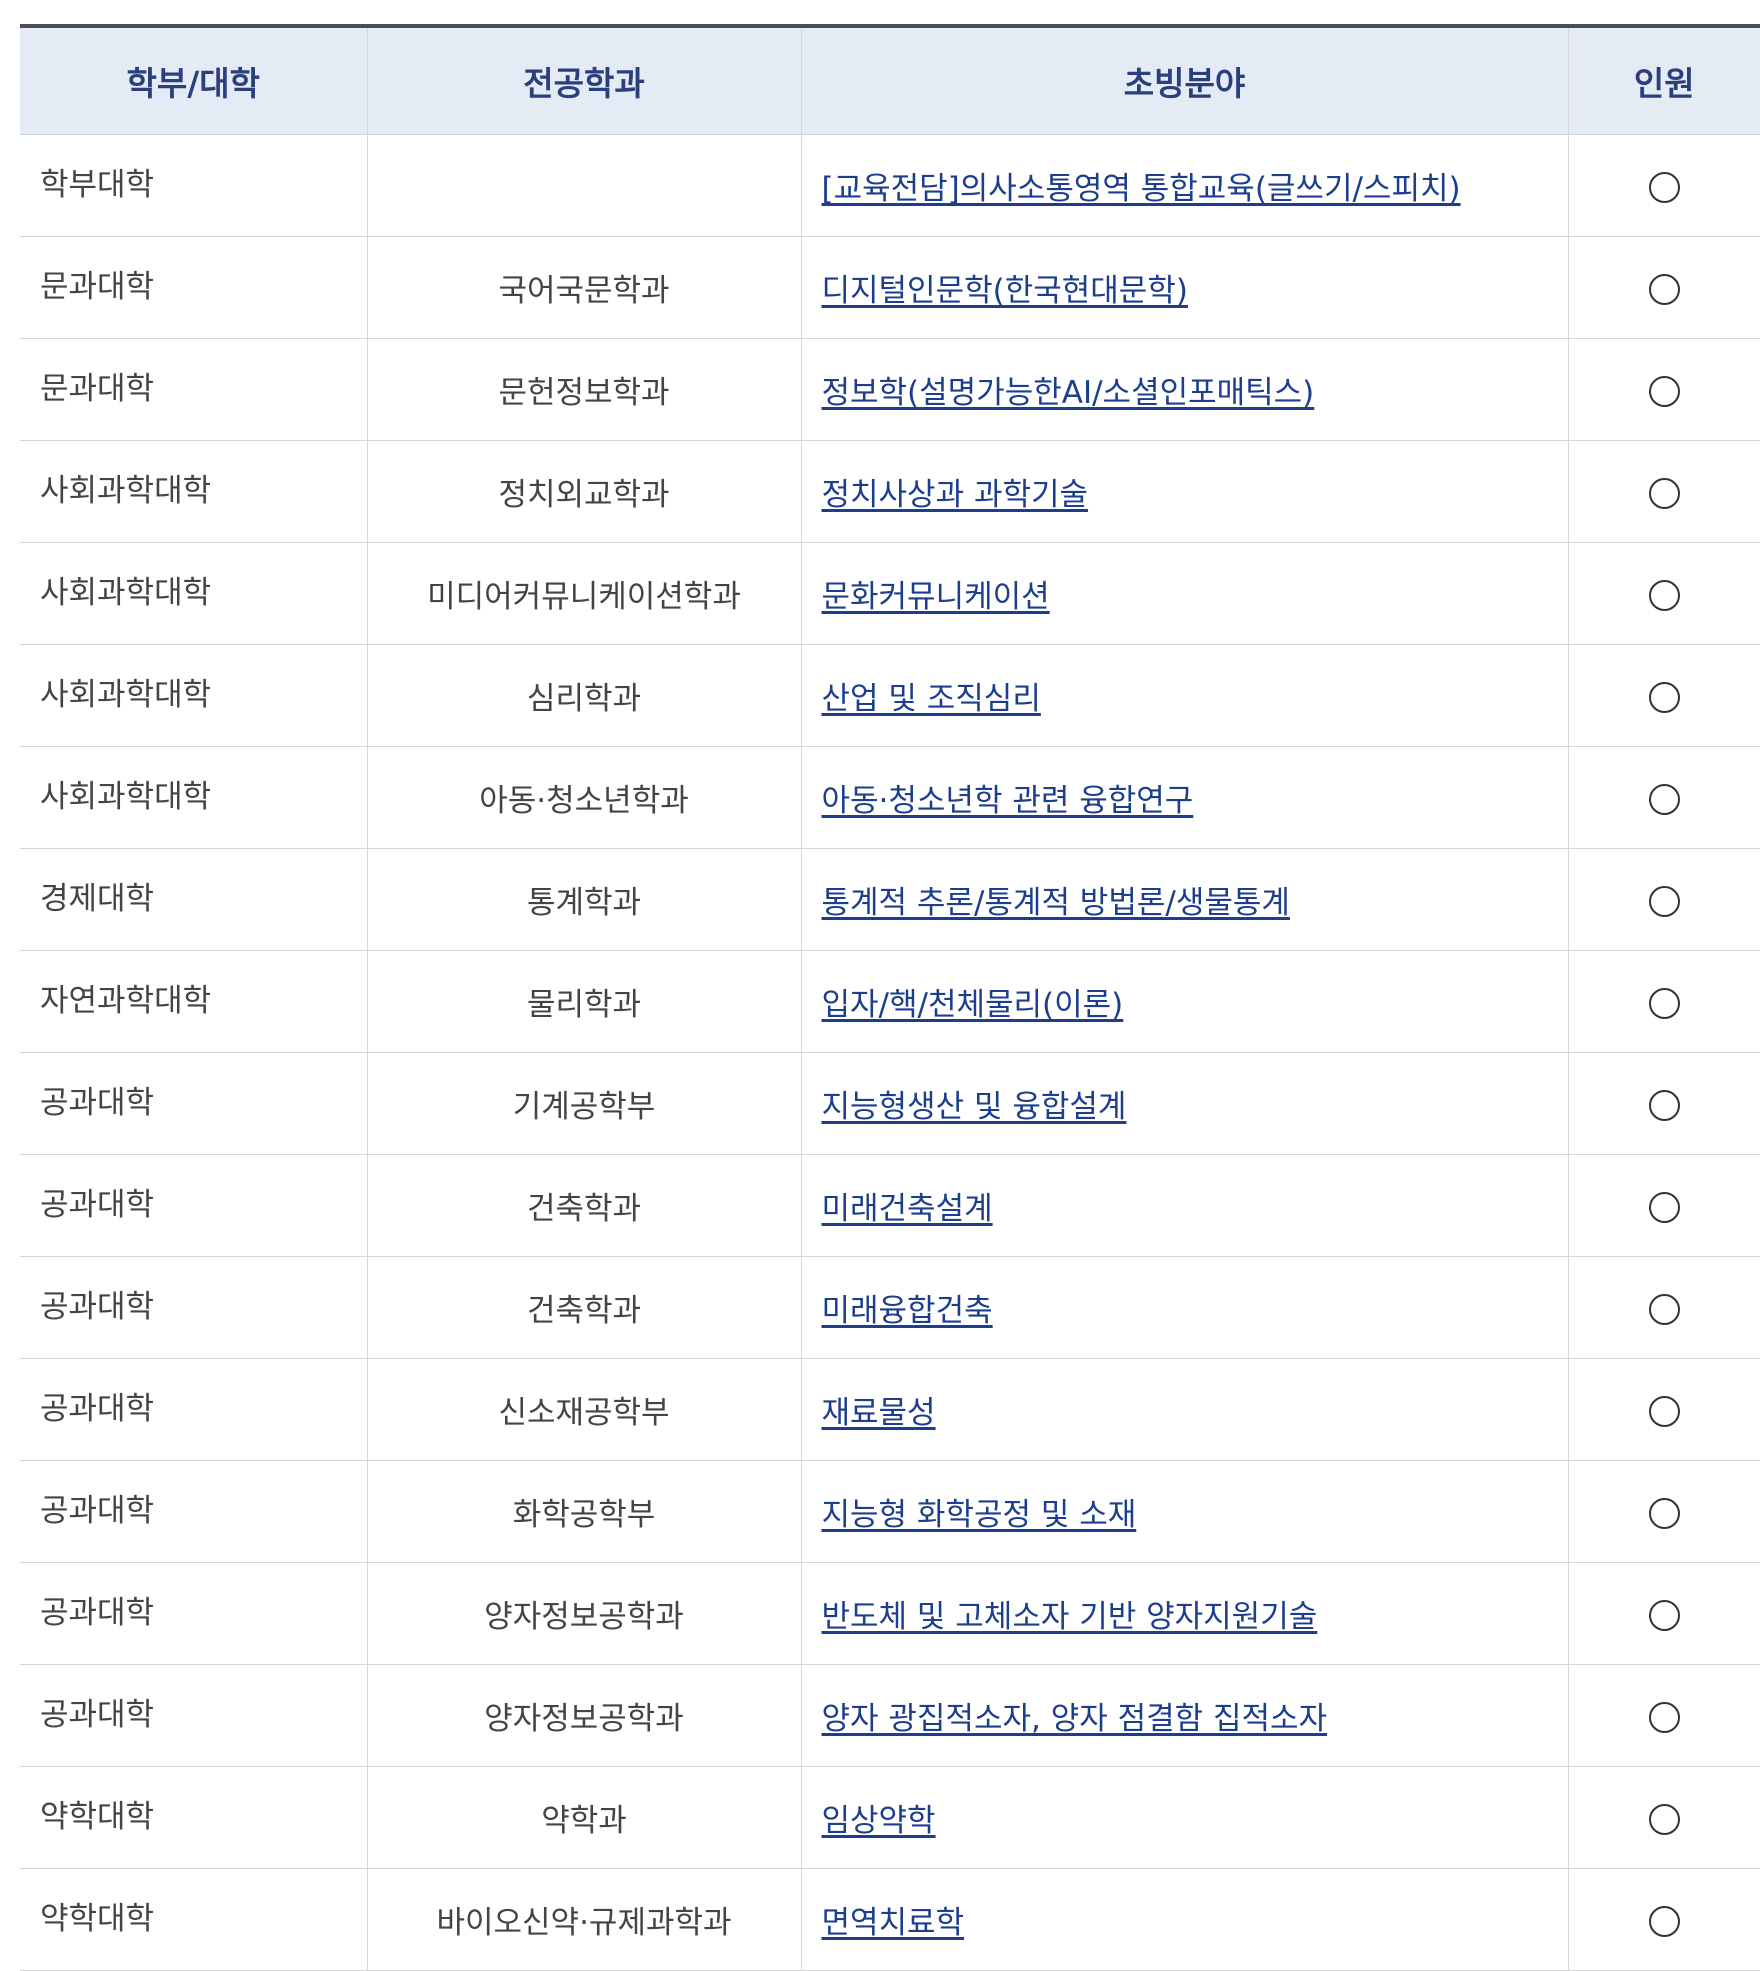 The height and width of the screenshot is (1971, 1760). I want to click on table-row: 공과대학 신소재공학부 재료물성, so click(890, 1409).